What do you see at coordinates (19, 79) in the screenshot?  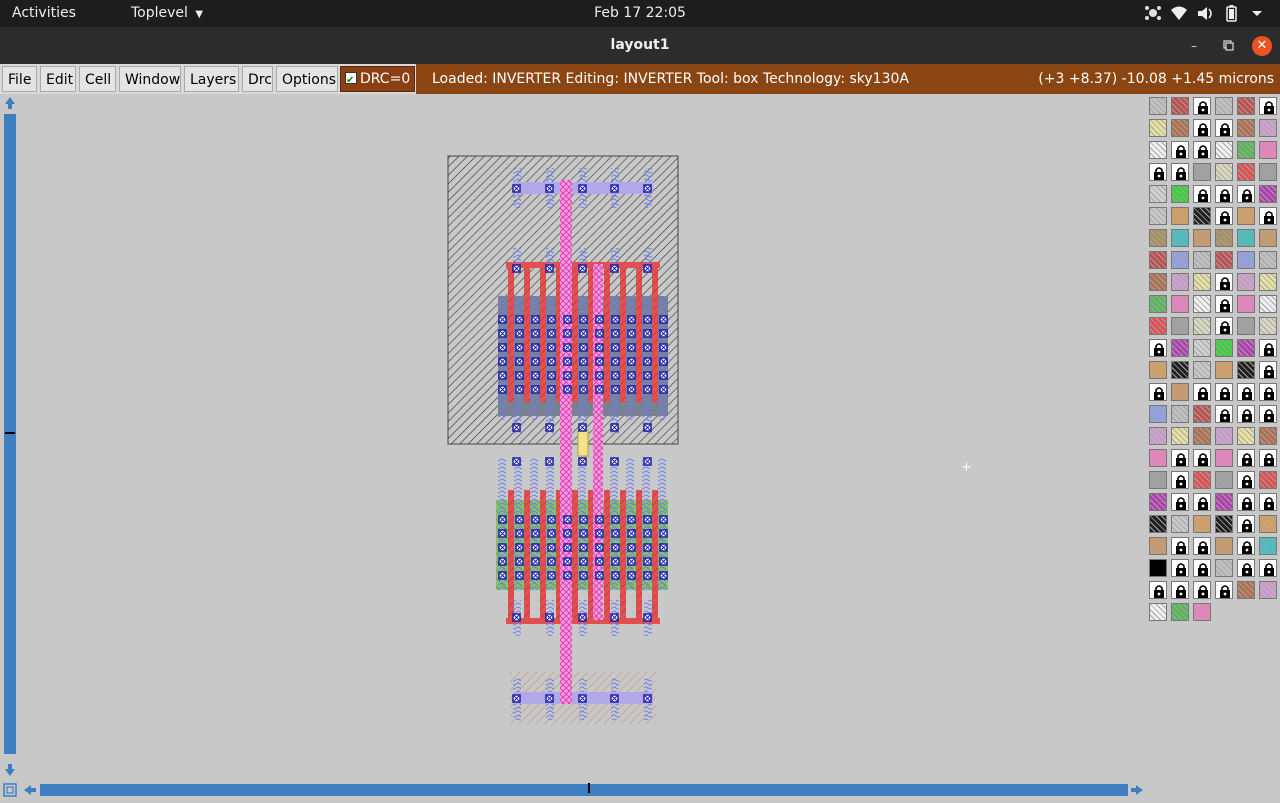 I see `menu-file: File` at bounding box center [19, 79].